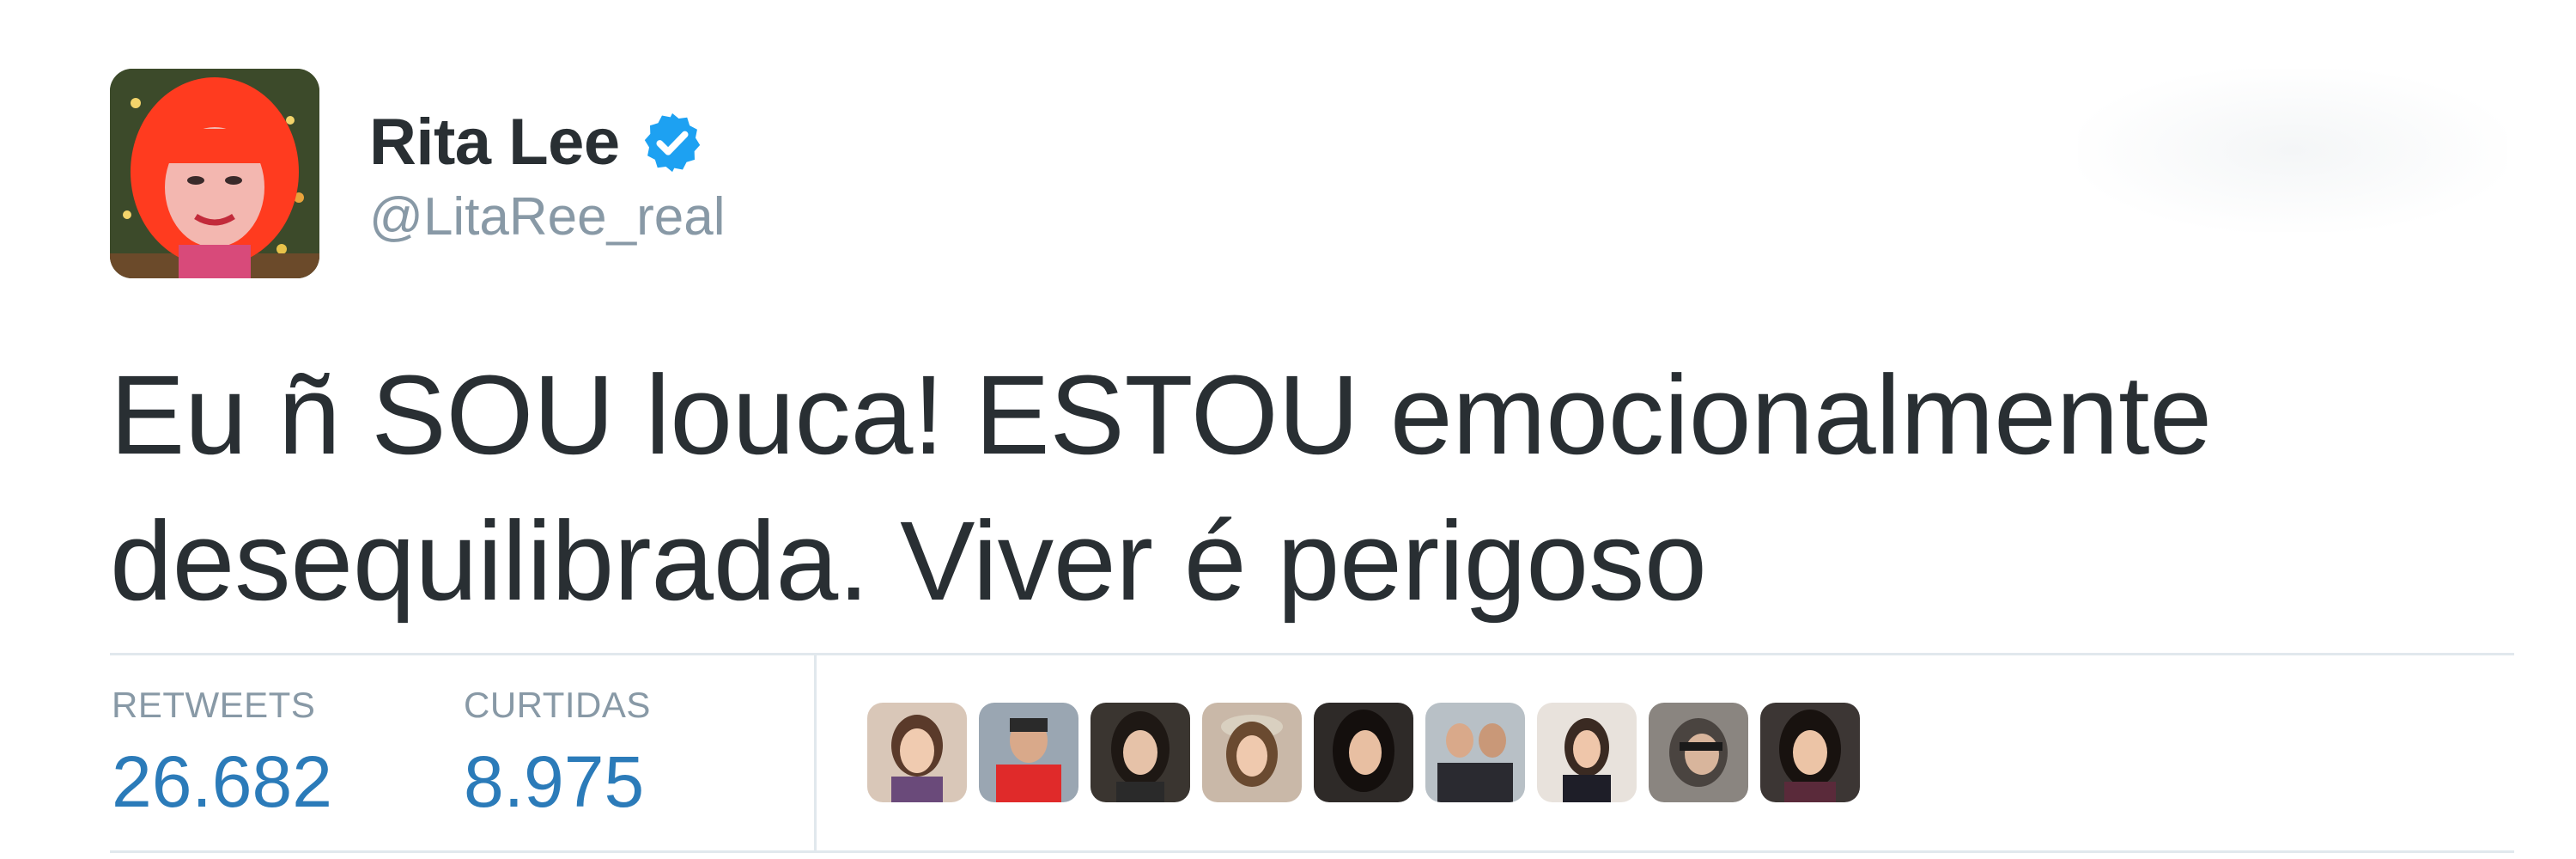  I want to click on display-name: Rita Lee, so click(494, 142).